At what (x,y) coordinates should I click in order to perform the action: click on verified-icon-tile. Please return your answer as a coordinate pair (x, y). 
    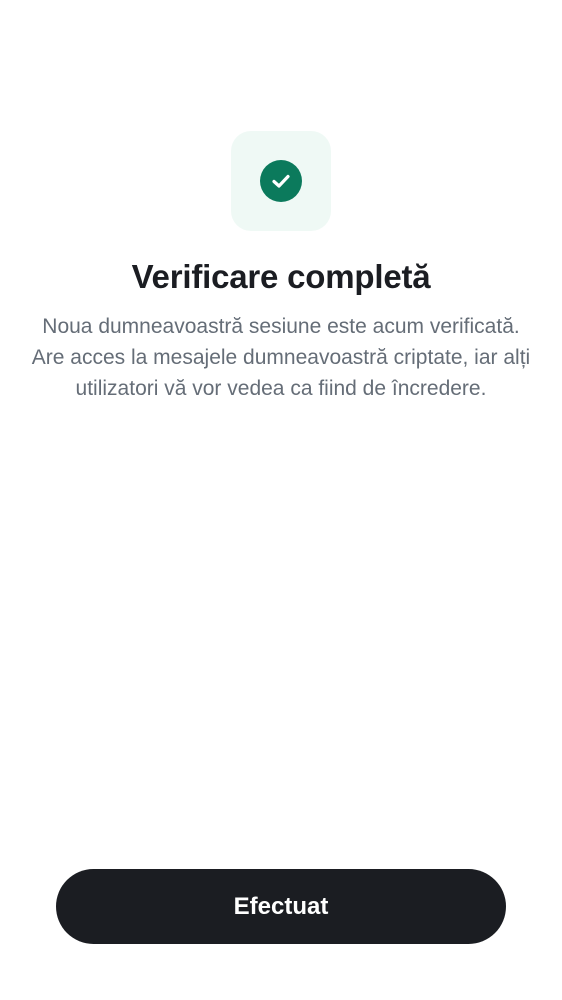
    Looking at the image, I should click on (281, 181).